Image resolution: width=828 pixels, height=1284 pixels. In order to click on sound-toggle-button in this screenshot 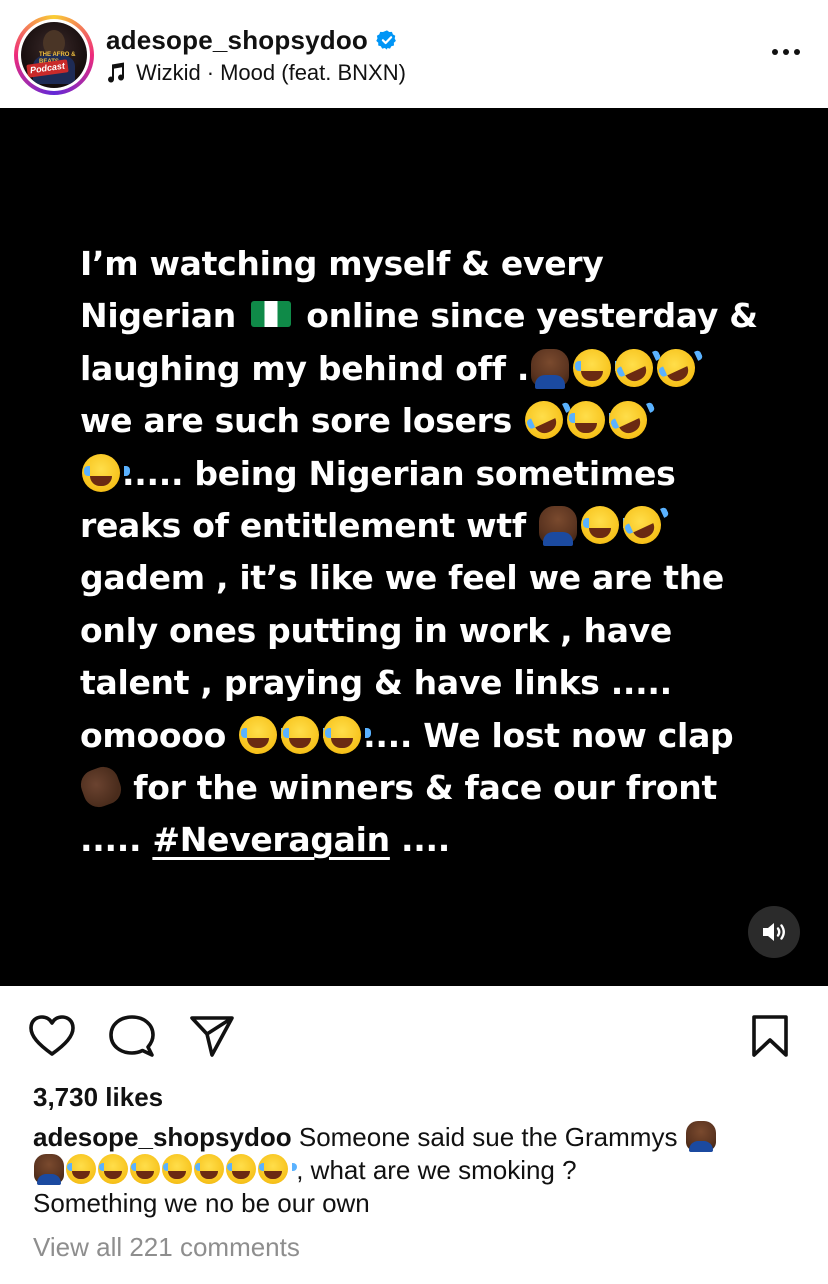, I will do `click(774, 932)`.